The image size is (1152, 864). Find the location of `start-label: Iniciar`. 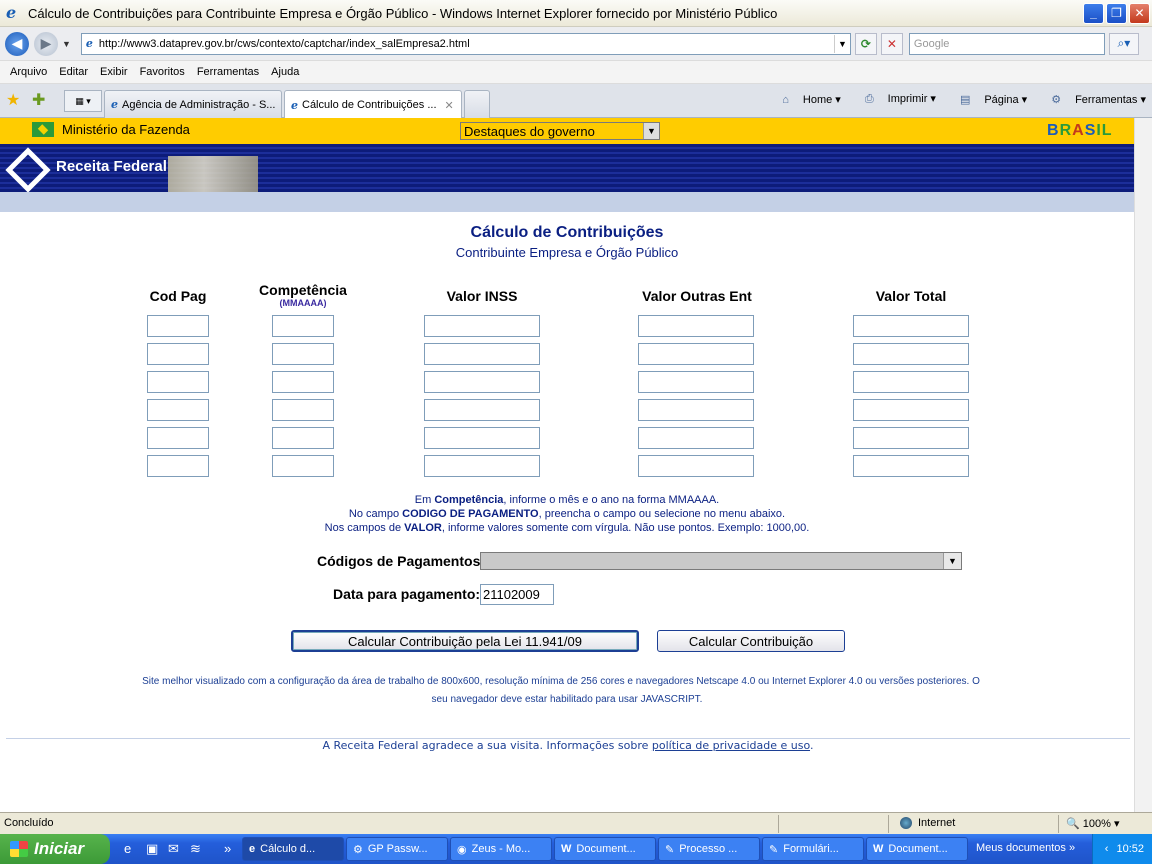

start-label: Iniciar is located at coordinates (59, 848).